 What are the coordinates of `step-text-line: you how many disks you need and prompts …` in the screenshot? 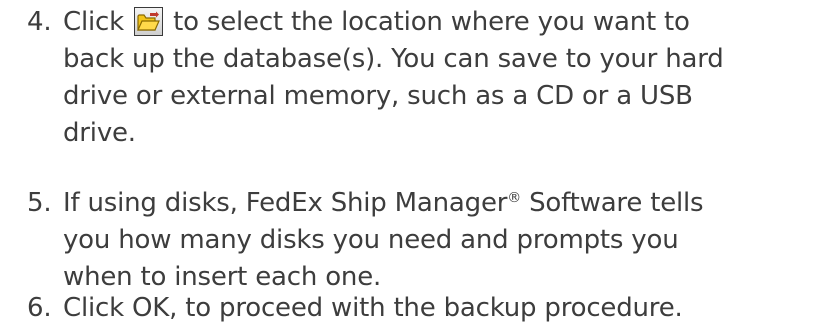 It's located at (371, 240).